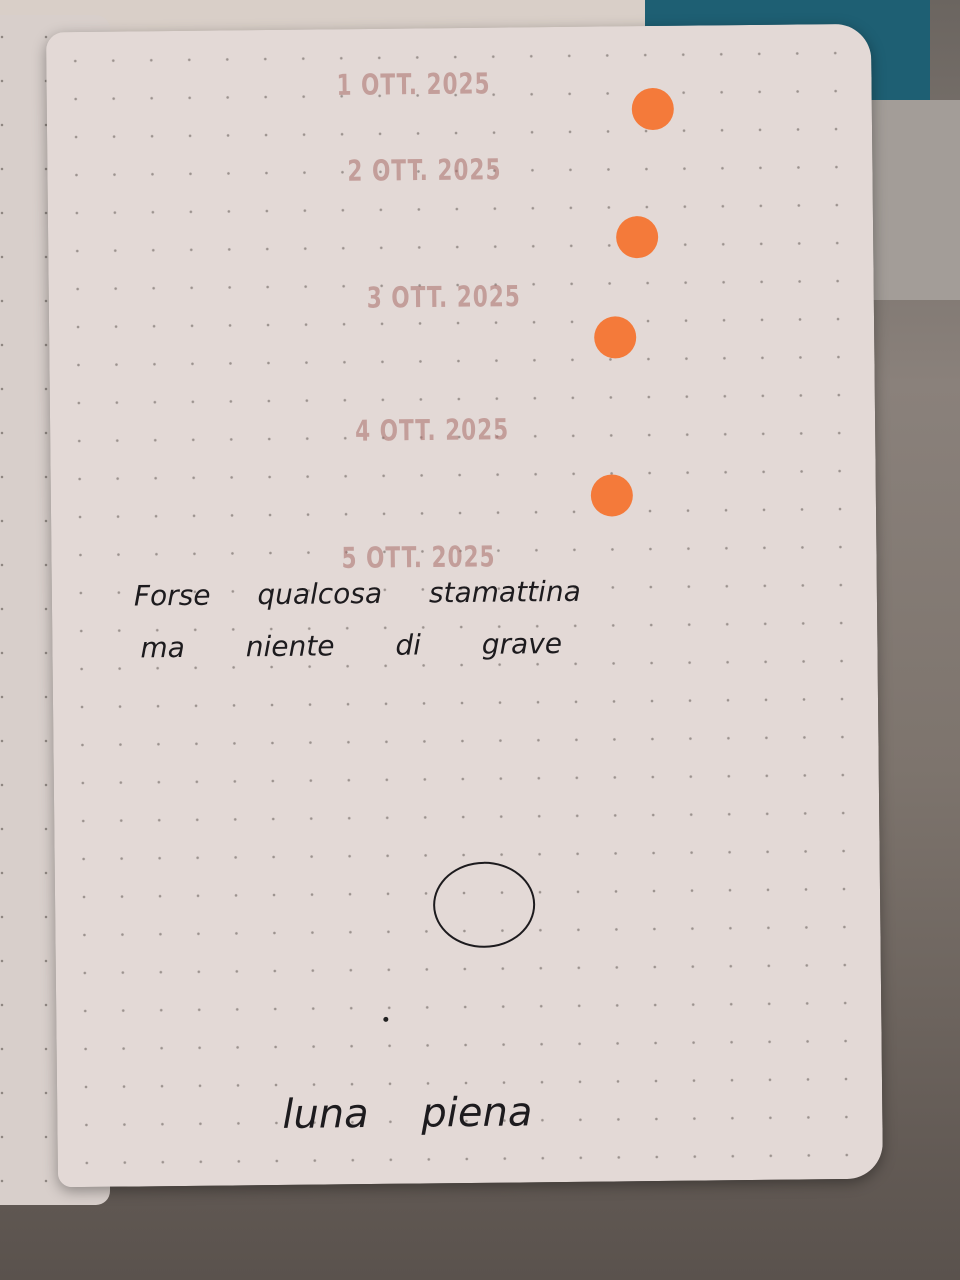 The width and height of the screenshot is (960, 1280). Describe the element at coordinates (424, 170) in the screenshot. I see `date-stamp: 2 OTT. 2025` at that location.